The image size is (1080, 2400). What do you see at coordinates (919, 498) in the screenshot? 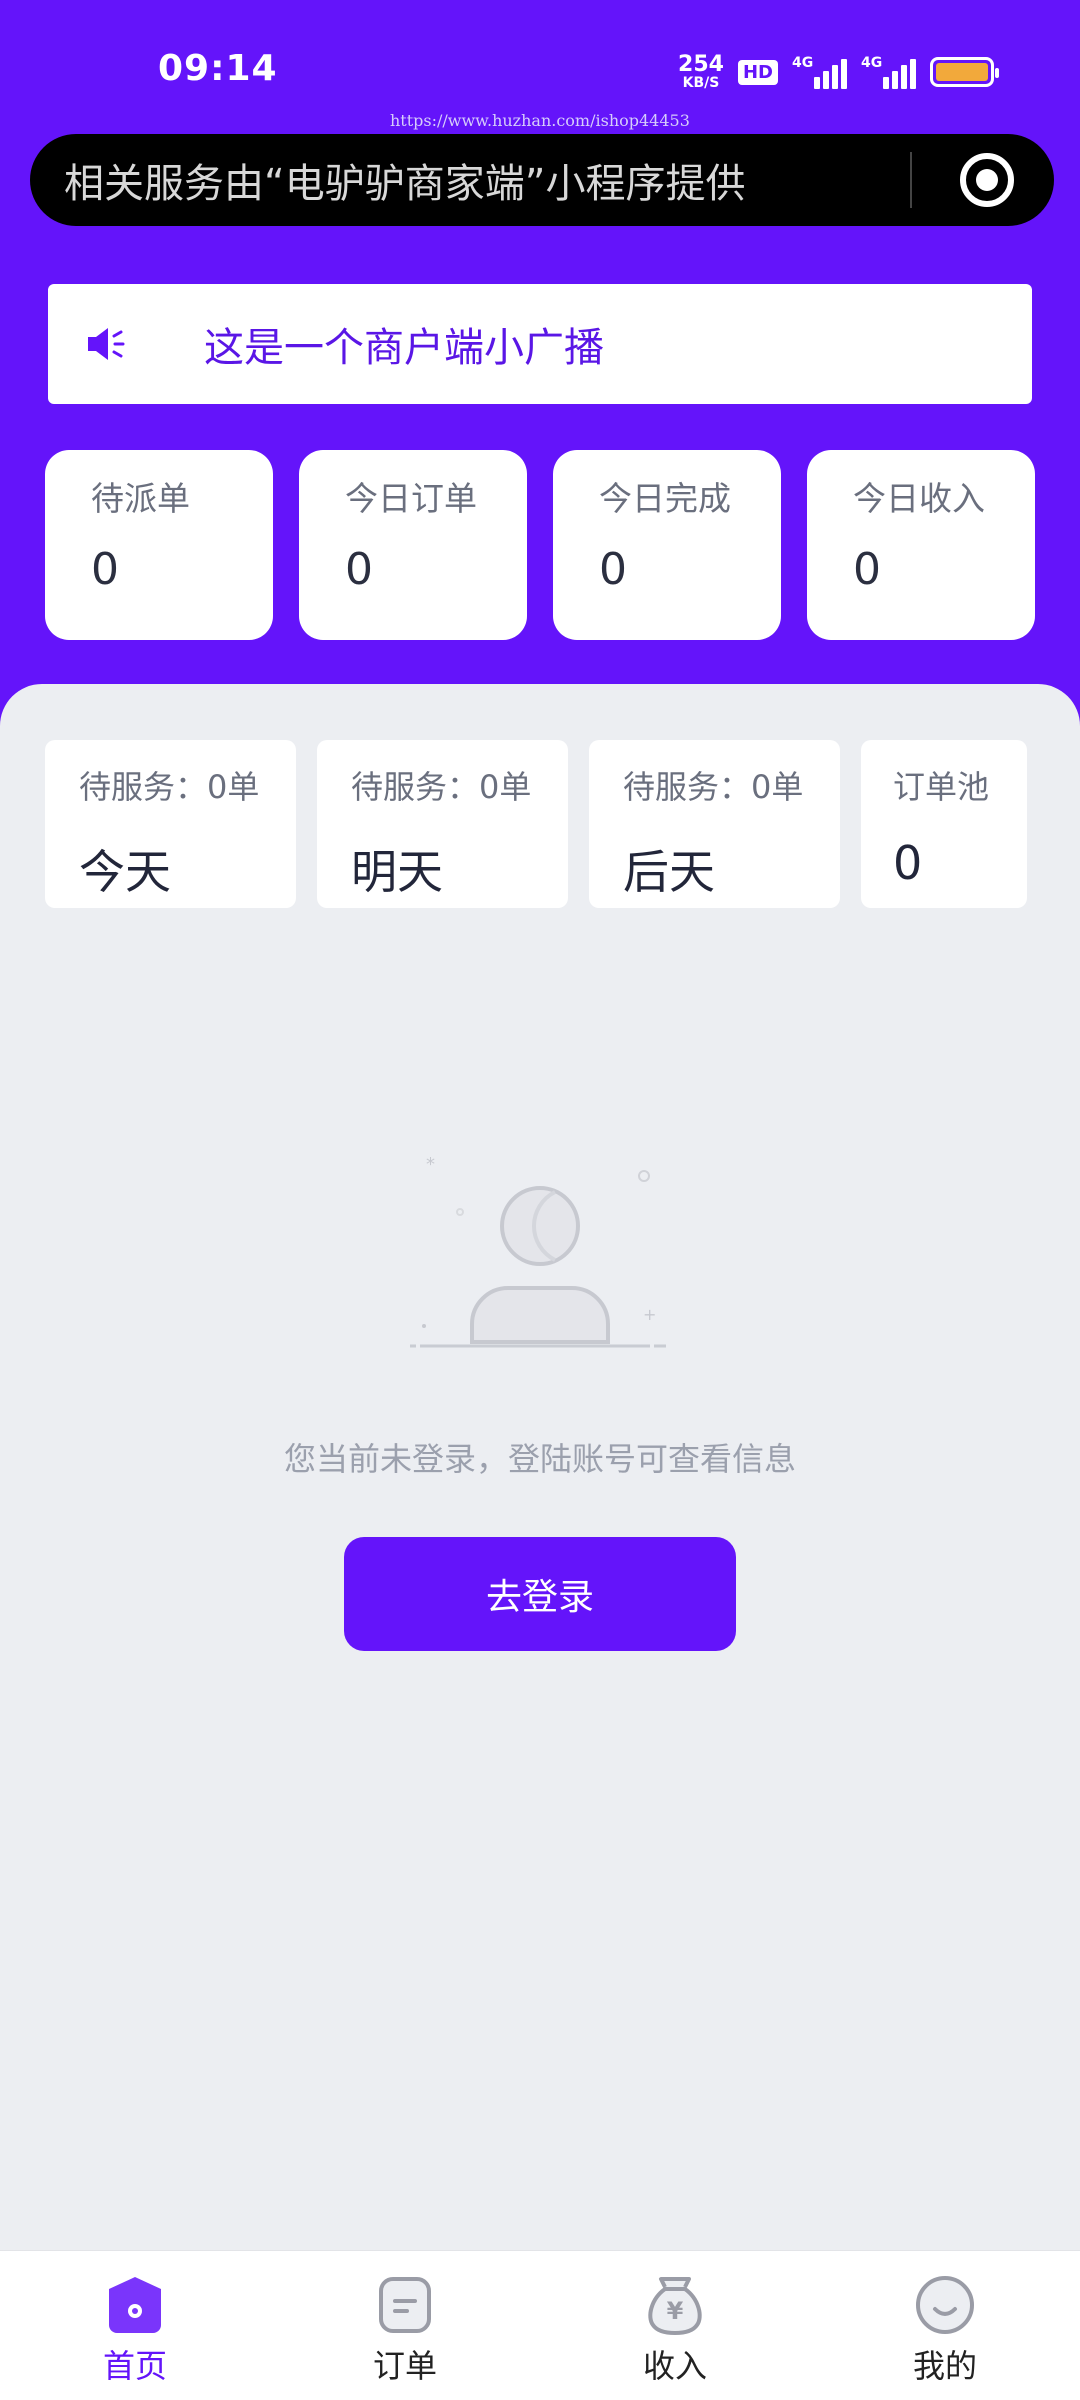
I see `stat-label: 今日收入` at bounding box center [919, 498].